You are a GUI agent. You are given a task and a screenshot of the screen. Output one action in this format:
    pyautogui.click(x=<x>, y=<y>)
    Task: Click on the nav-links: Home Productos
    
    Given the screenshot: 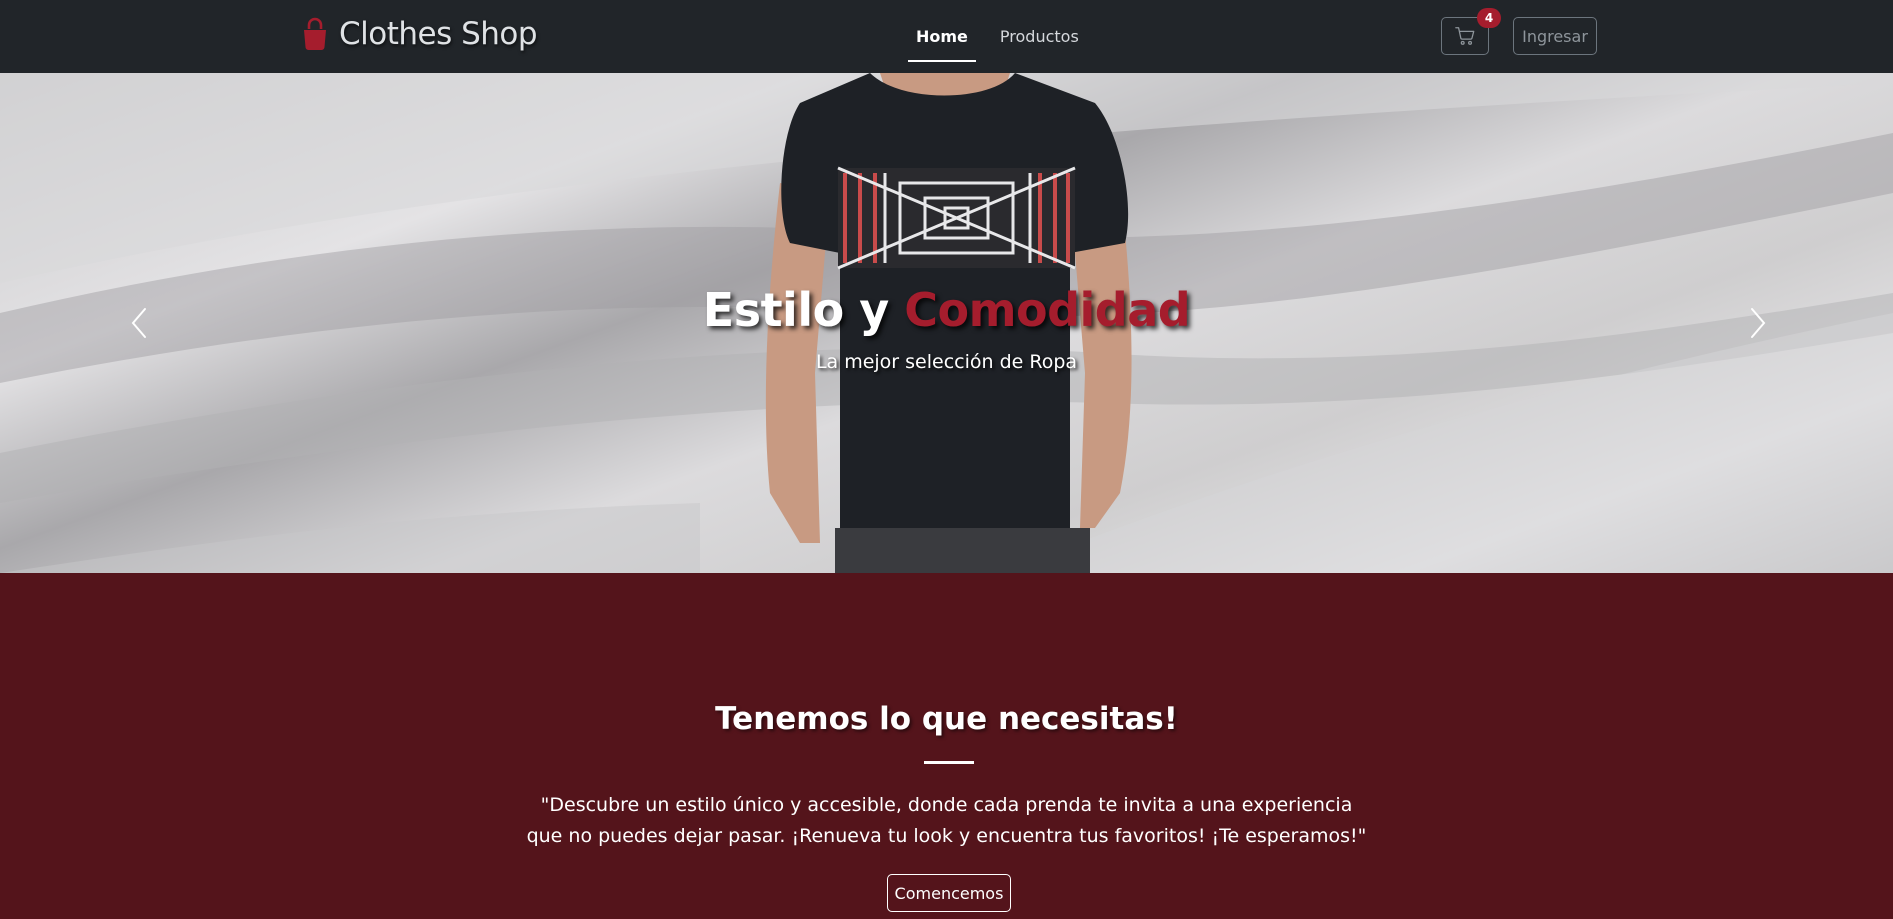 What is the action you would take?
    pyautogui.click(x=993, y=36)
    